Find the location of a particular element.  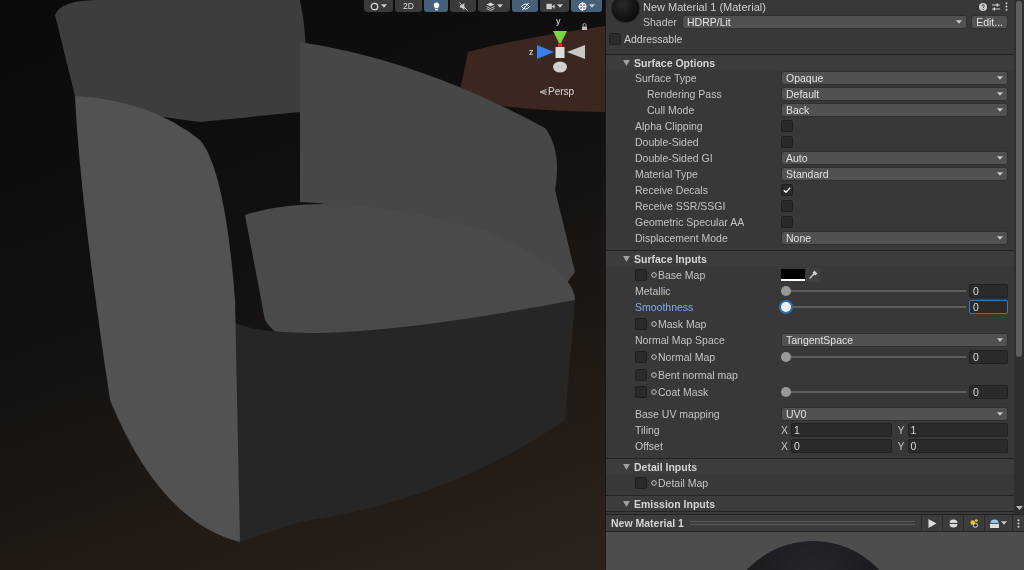

z-axis-handle is located at coordinates (545, 52).